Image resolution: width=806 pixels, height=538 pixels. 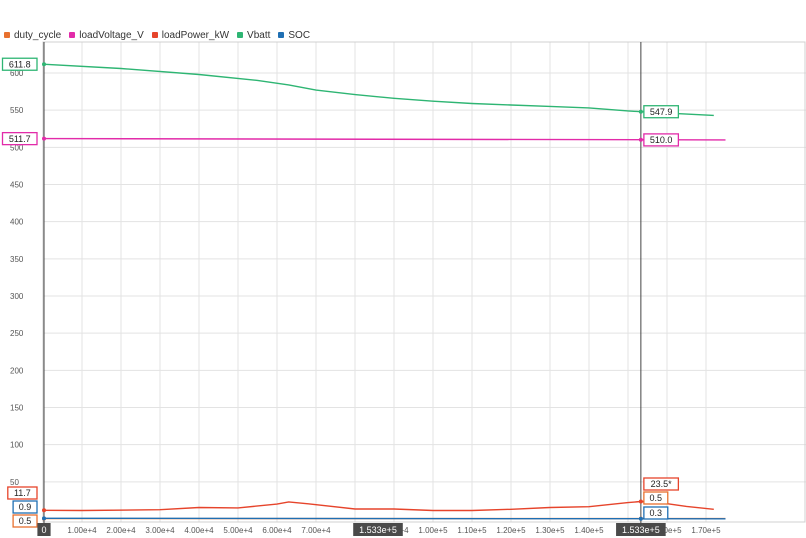 I want to click on value-label-text: 0.3, so click(x=656, y=513).